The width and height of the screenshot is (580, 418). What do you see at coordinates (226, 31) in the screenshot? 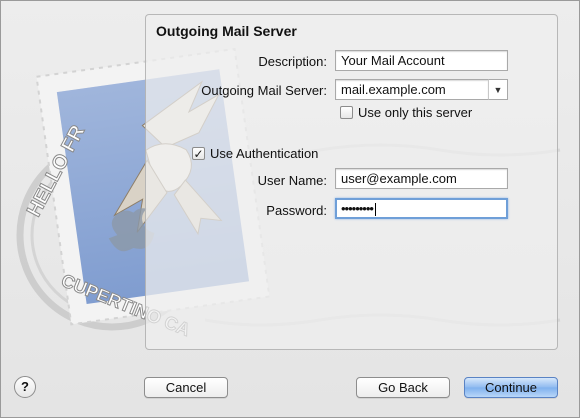
I see `panel-title: Outgoing Mail Server` at bounding box center [226, 31].